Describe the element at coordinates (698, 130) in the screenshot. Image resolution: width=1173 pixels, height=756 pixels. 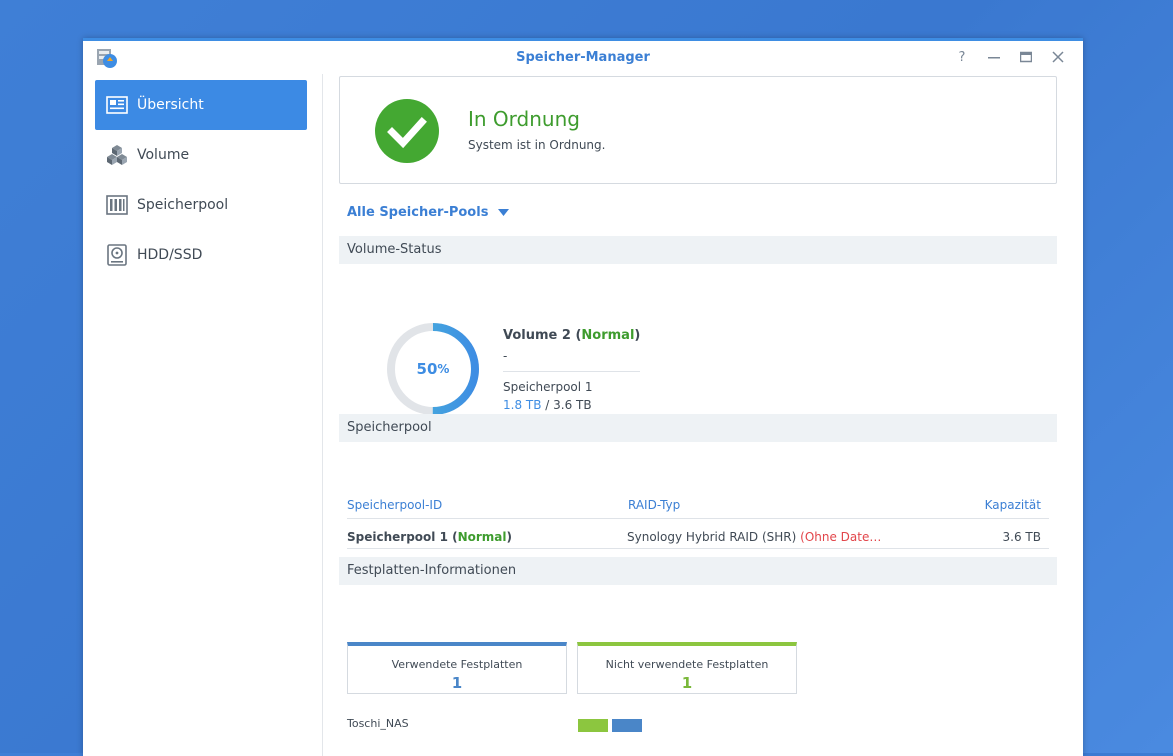
I see `status-panel: In Ordnung System ist in Ordnung.` at that location.